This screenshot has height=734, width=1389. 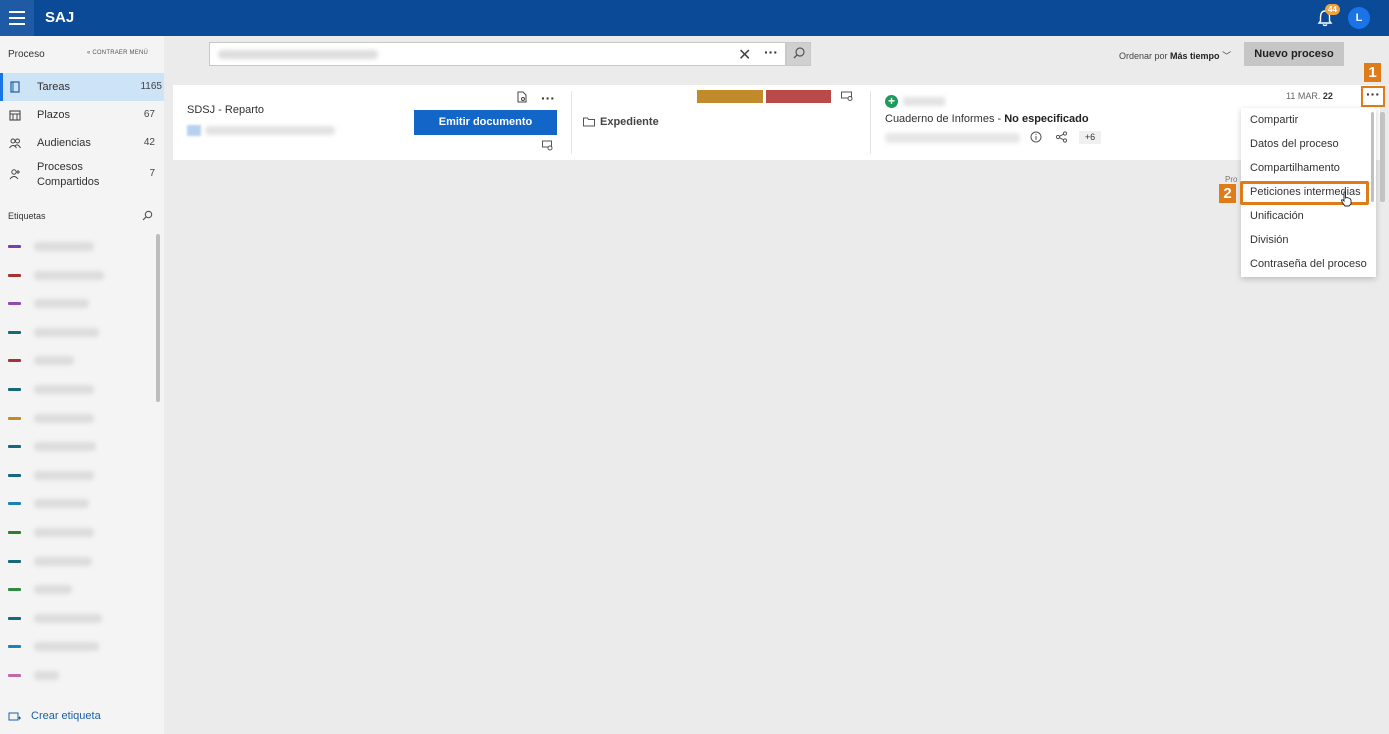 What do you see at coordinates (66, 716) in the screenshot?
I see `create-tag-label: Crear etiqueta` at bounding box center [66, 716].